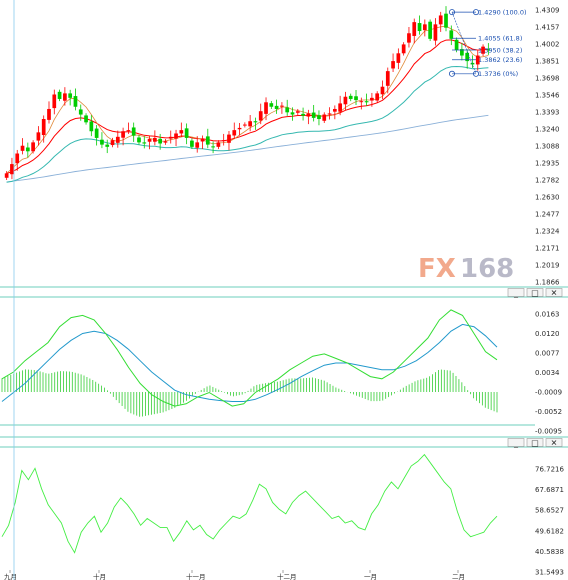 The width and height of the screenshot is (568, 580). What do you see at coordinates (548, 412) in the screenshot?
I see `macd-y-tick: -0.0052` at bounding box center [548, 412].